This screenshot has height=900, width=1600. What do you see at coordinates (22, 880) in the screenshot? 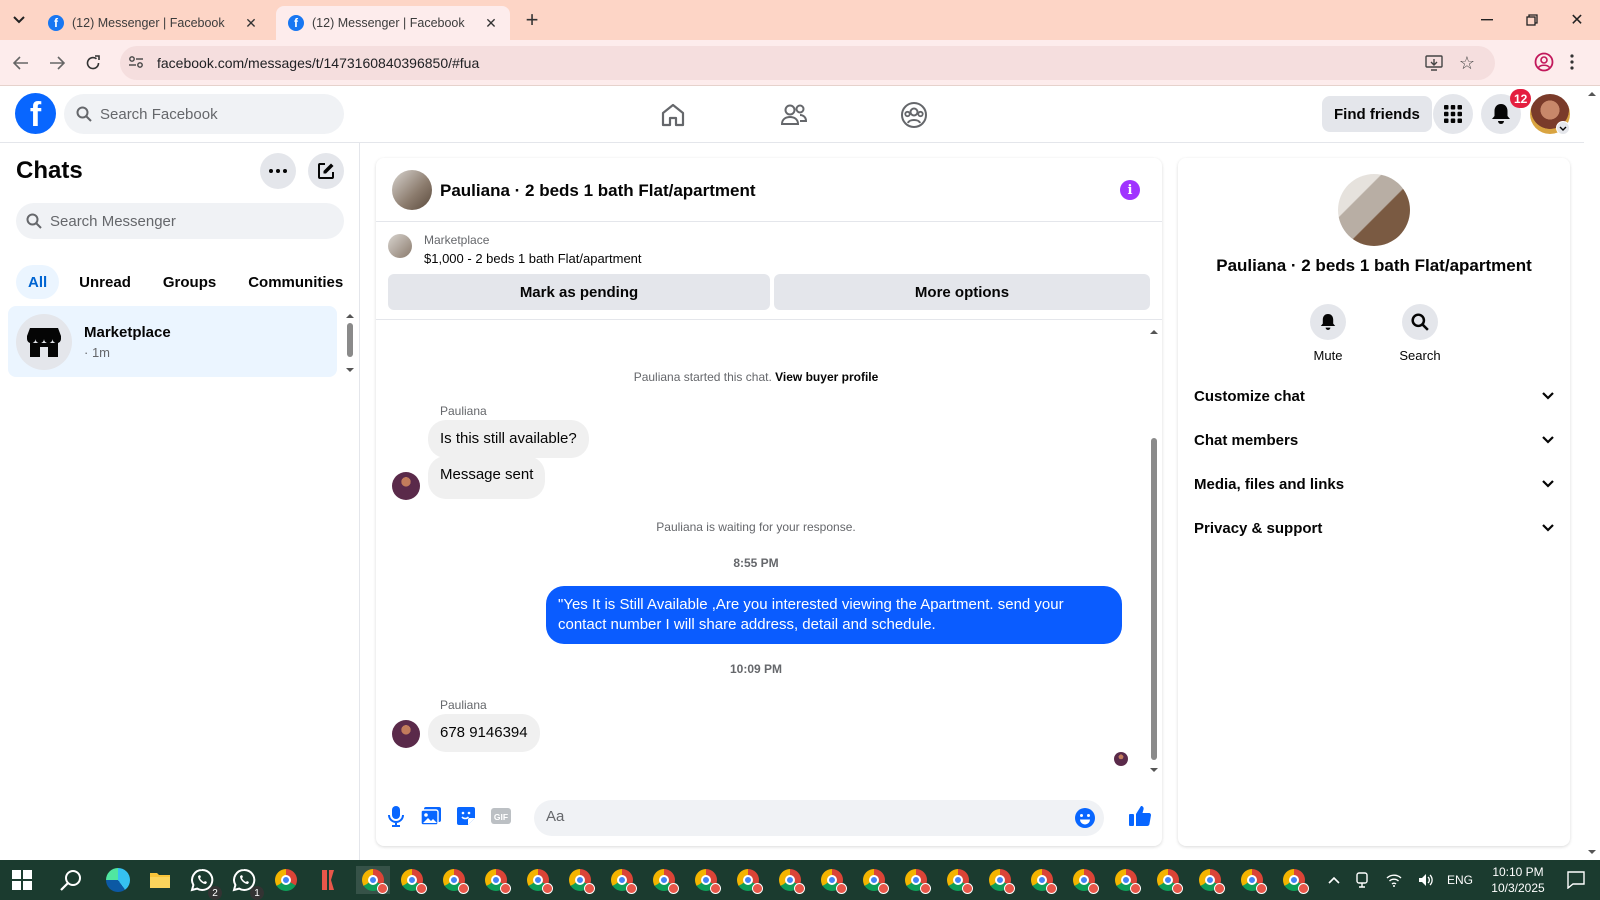
I see `start-button` at bounding box center [22, 880].